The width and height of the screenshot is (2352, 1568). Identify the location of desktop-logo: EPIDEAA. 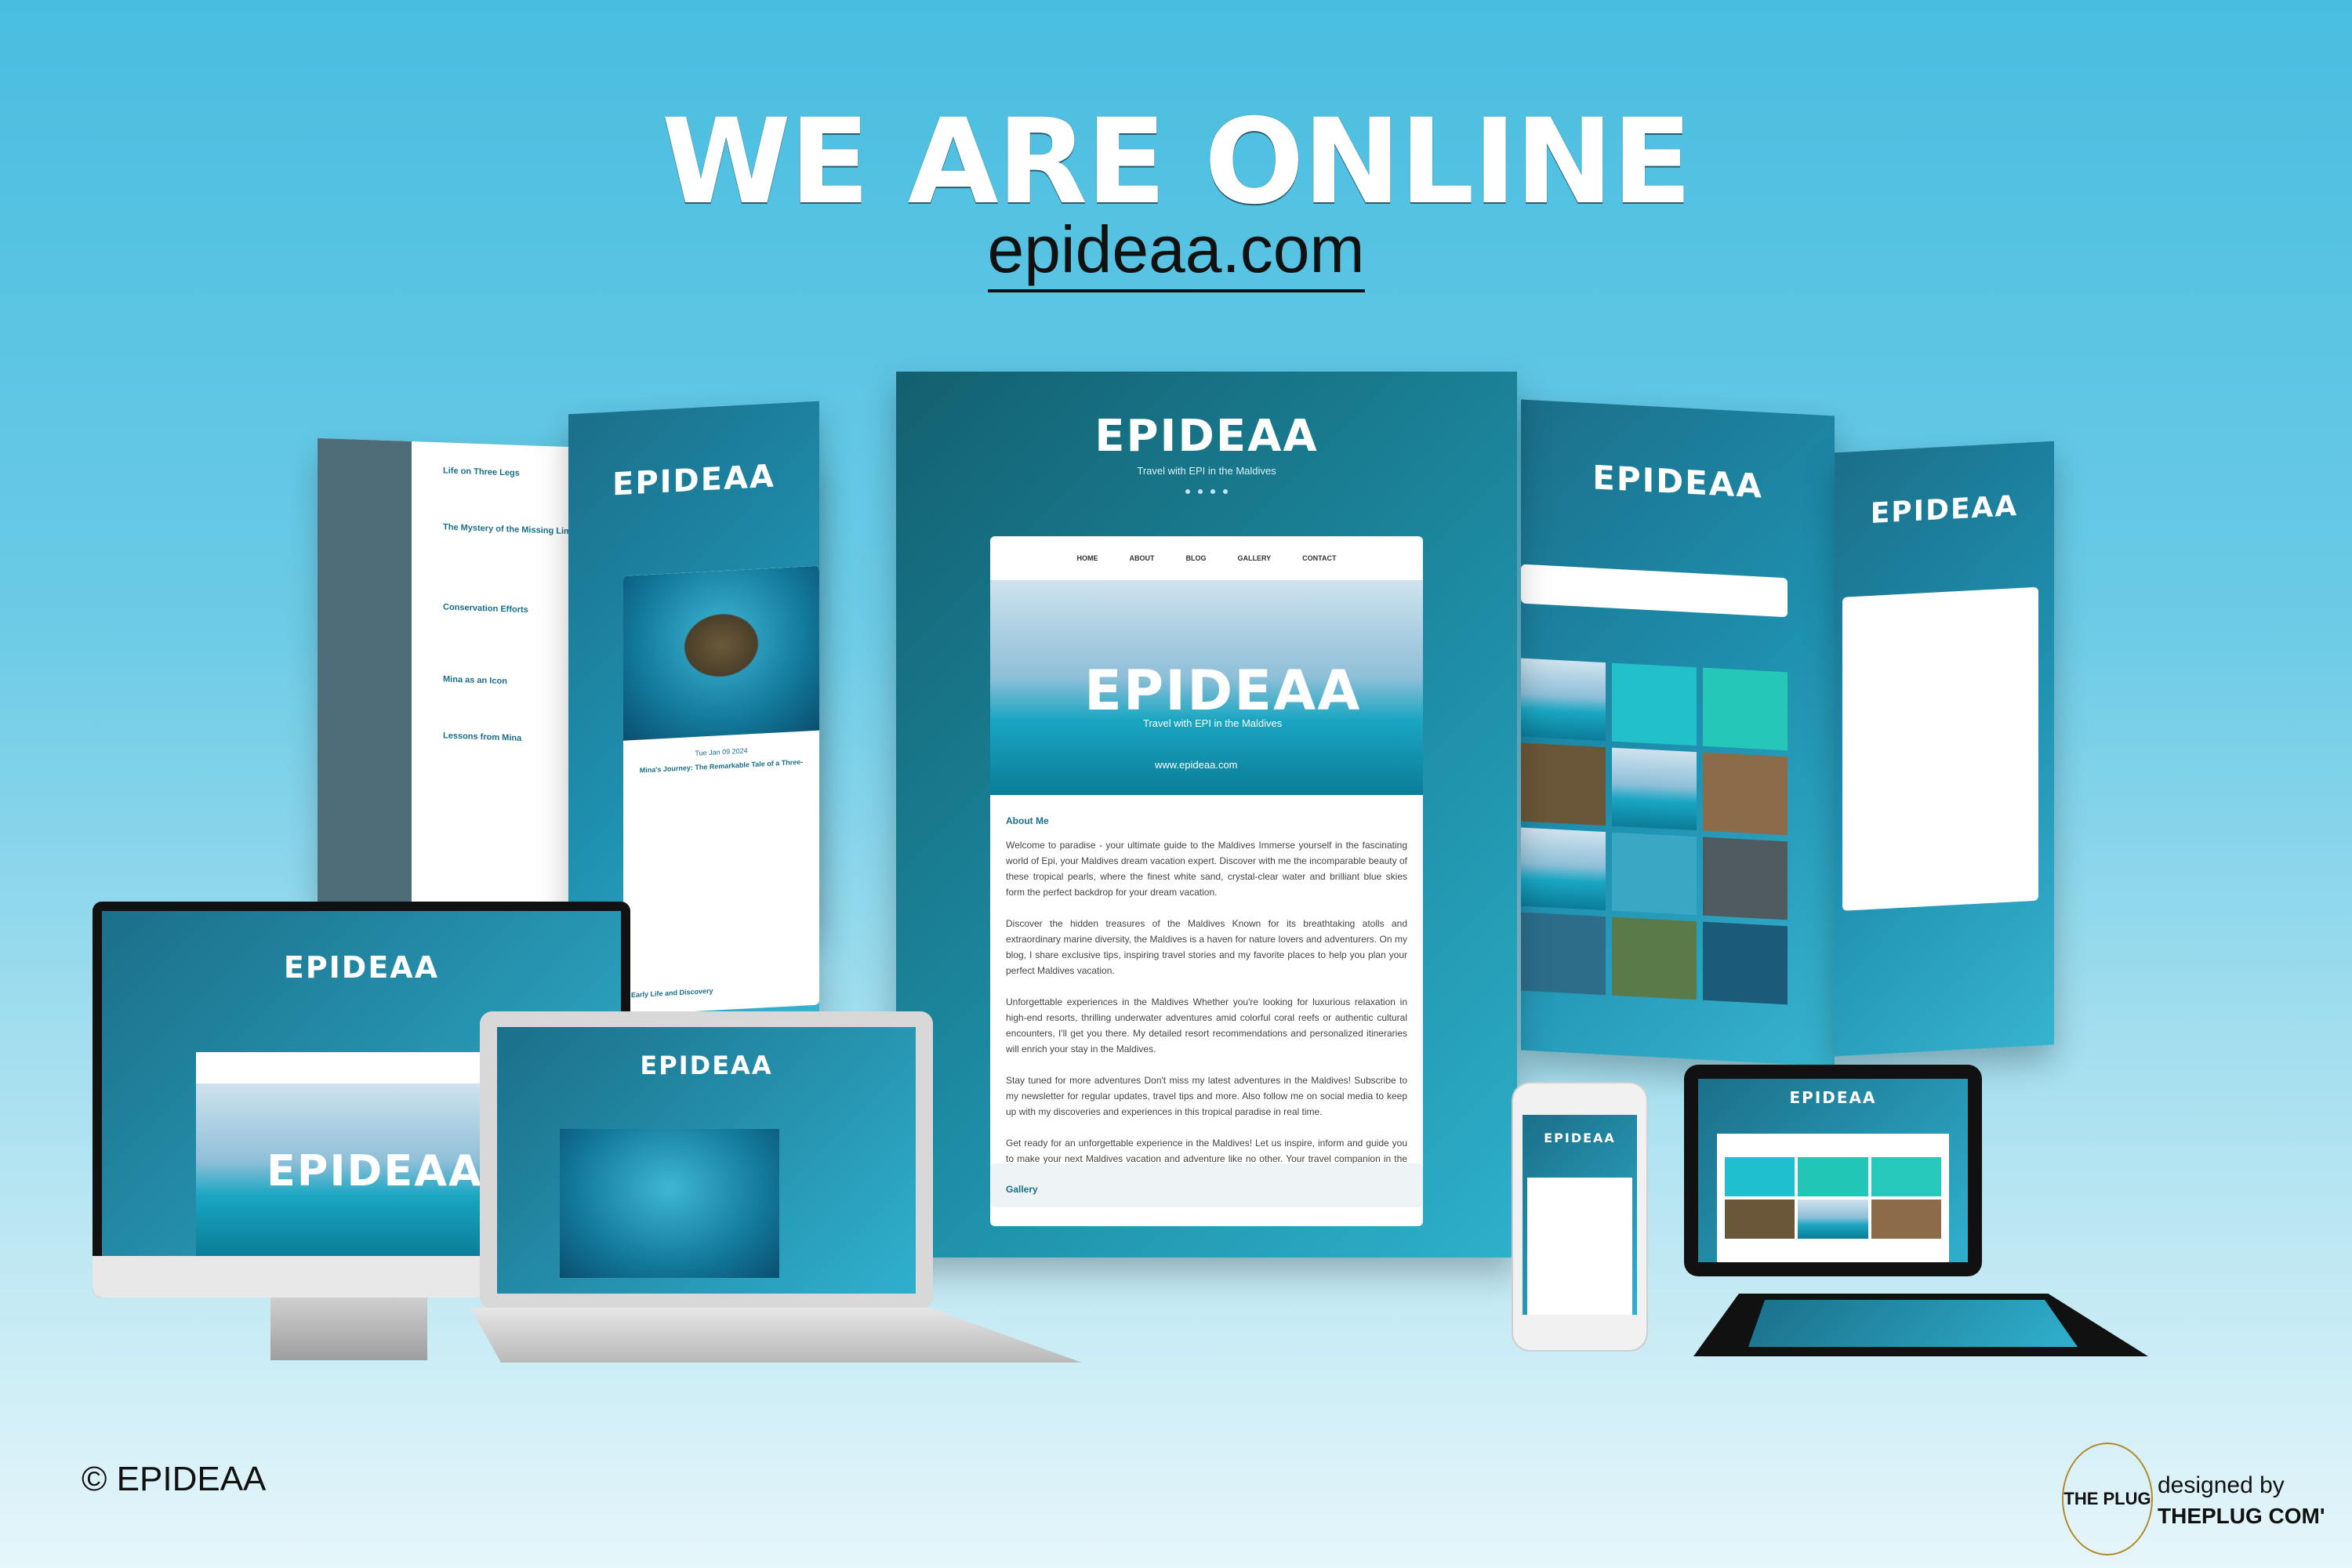
(361, 967).